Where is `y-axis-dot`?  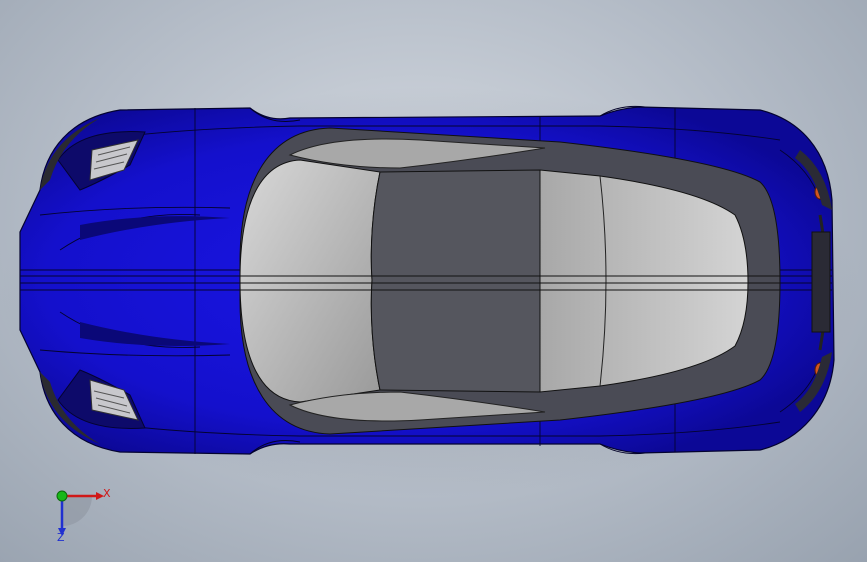
y-axis-dot is located at coordinates (62, 496).